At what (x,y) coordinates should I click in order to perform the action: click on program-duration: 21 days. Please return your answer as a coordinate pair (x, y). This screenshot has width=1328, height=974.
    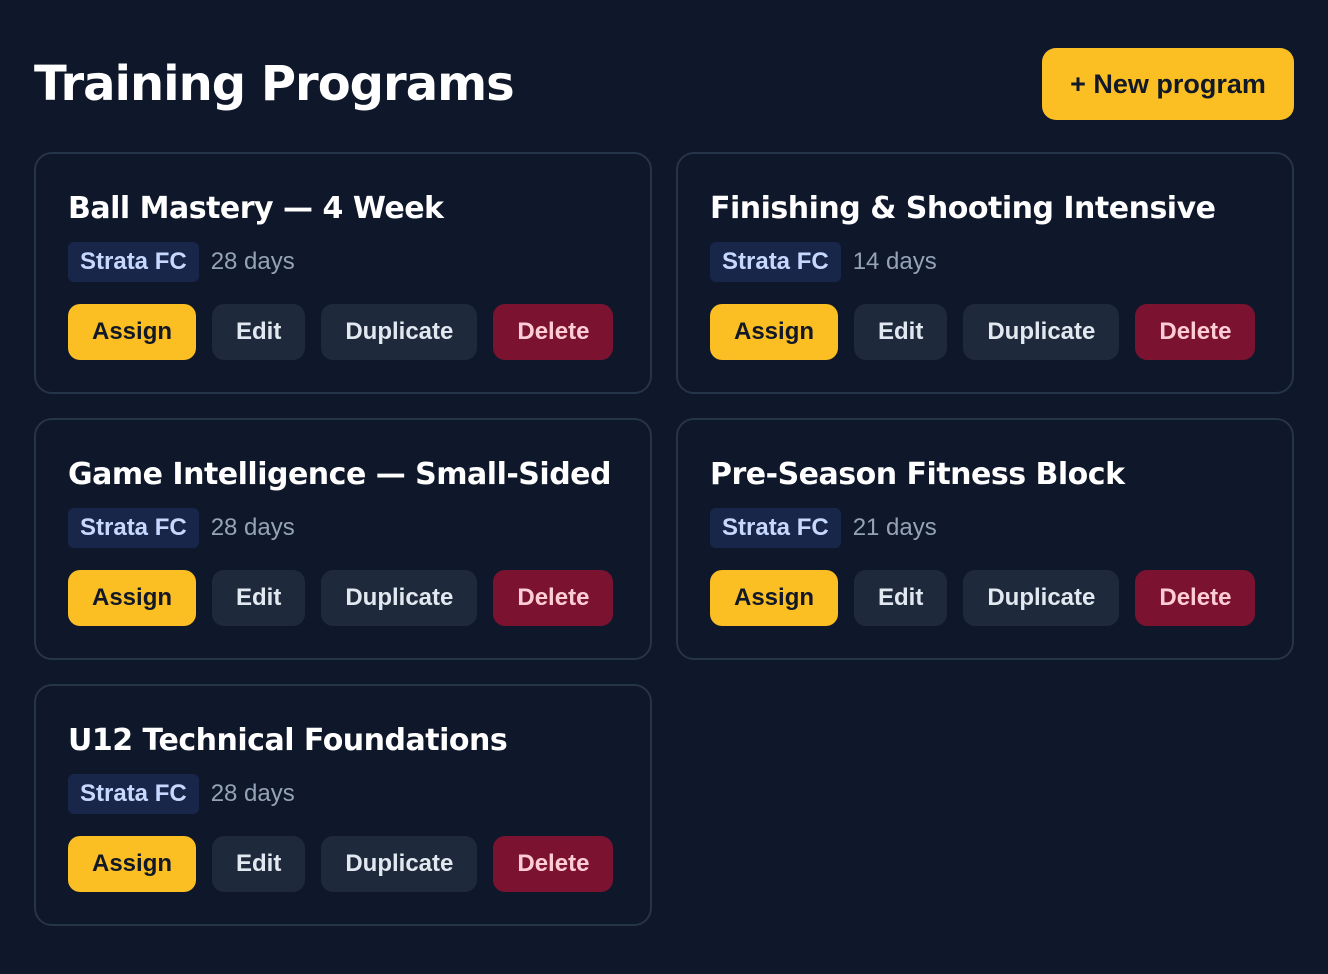
    Looking at the image, I should click on (894, 527).